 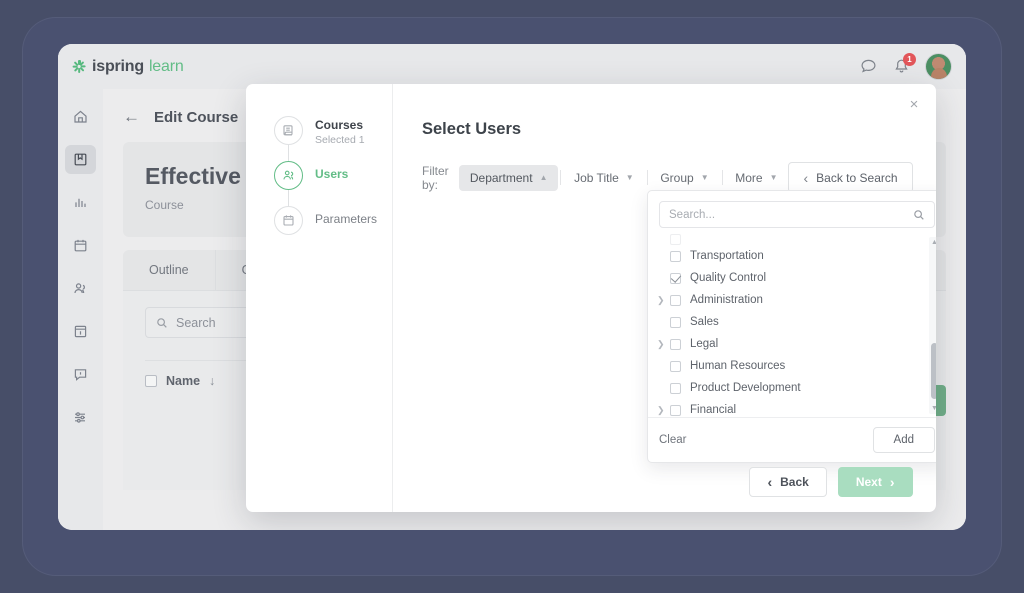 What do you see at coordinates (892, 482) in the screenshot?
I see `chevron-right-icon: ›` at bounding box center [892, 482].